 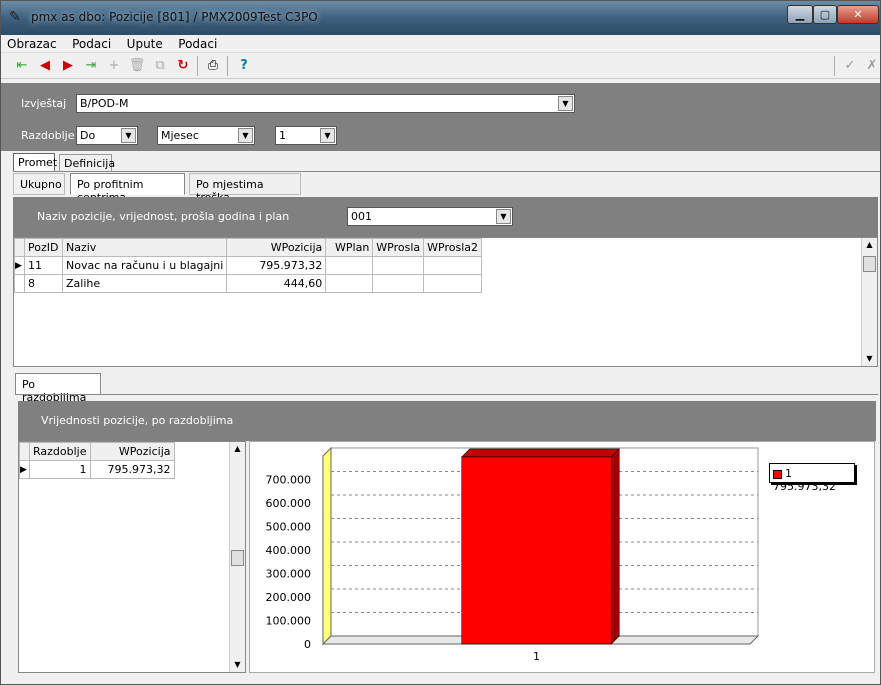 What do you see at coordinates (144, 283) in the screenshot?
I see `cell-naziv: Zalihe` at bounding box center [144, 283].